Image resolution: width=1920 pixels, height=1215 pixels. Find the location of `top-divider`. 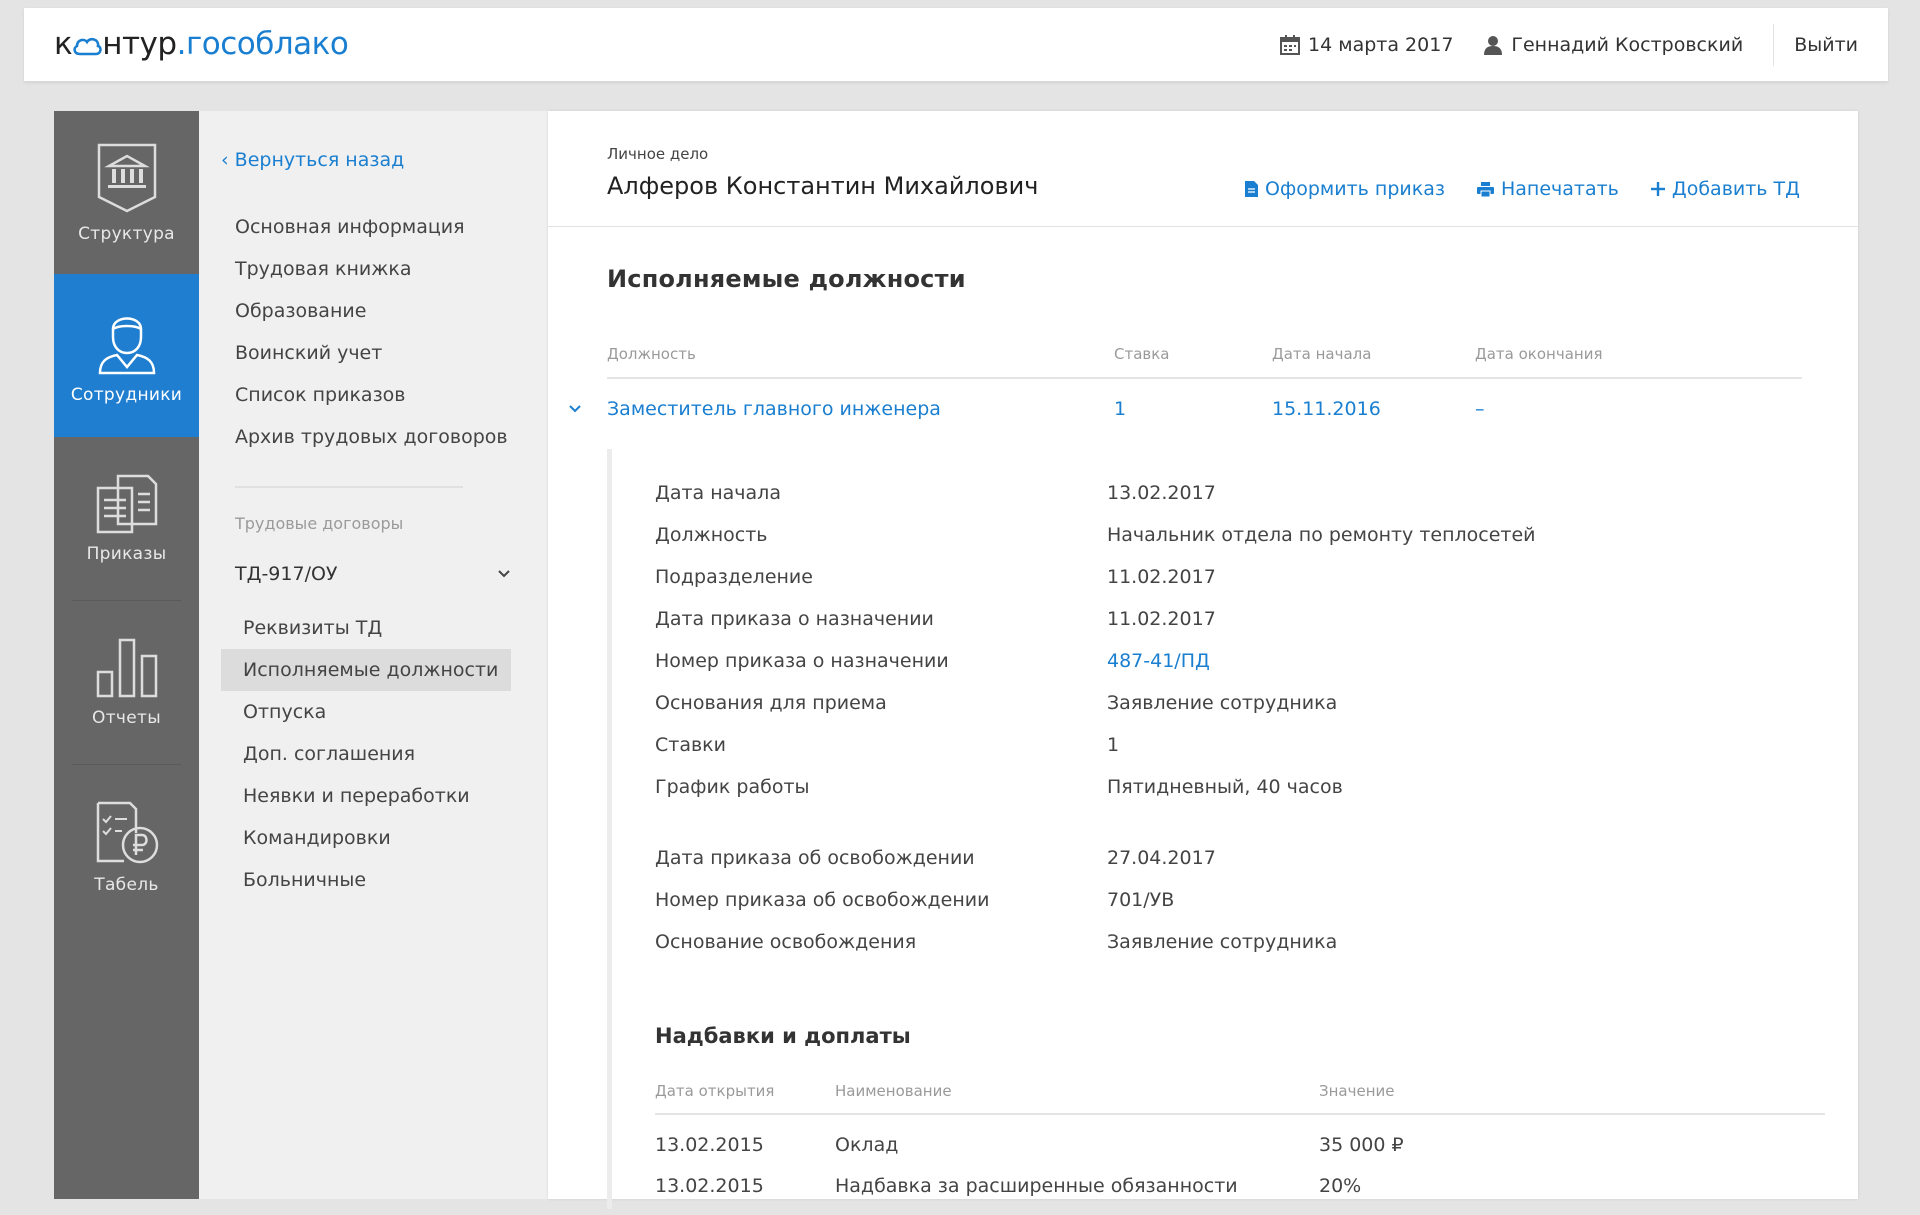

top-divider is located at coordinates (1774, 45).